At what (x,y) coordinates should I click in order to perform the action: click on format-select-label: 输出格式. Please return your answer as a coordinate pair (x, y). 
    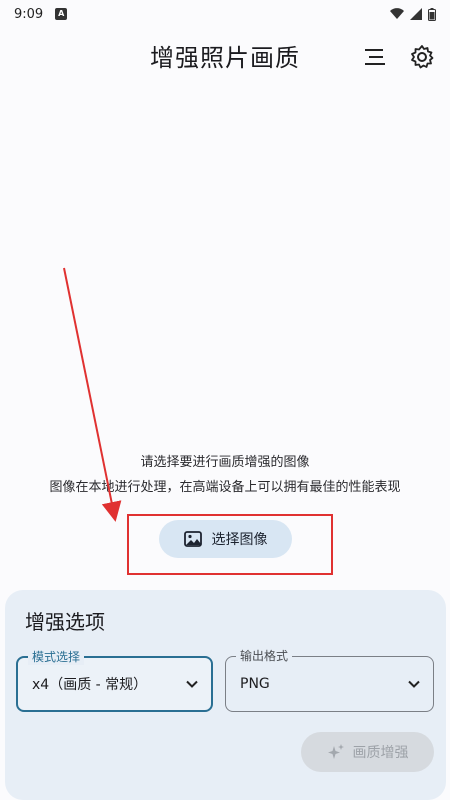
    Looking at the image, I should click on (264, 656).